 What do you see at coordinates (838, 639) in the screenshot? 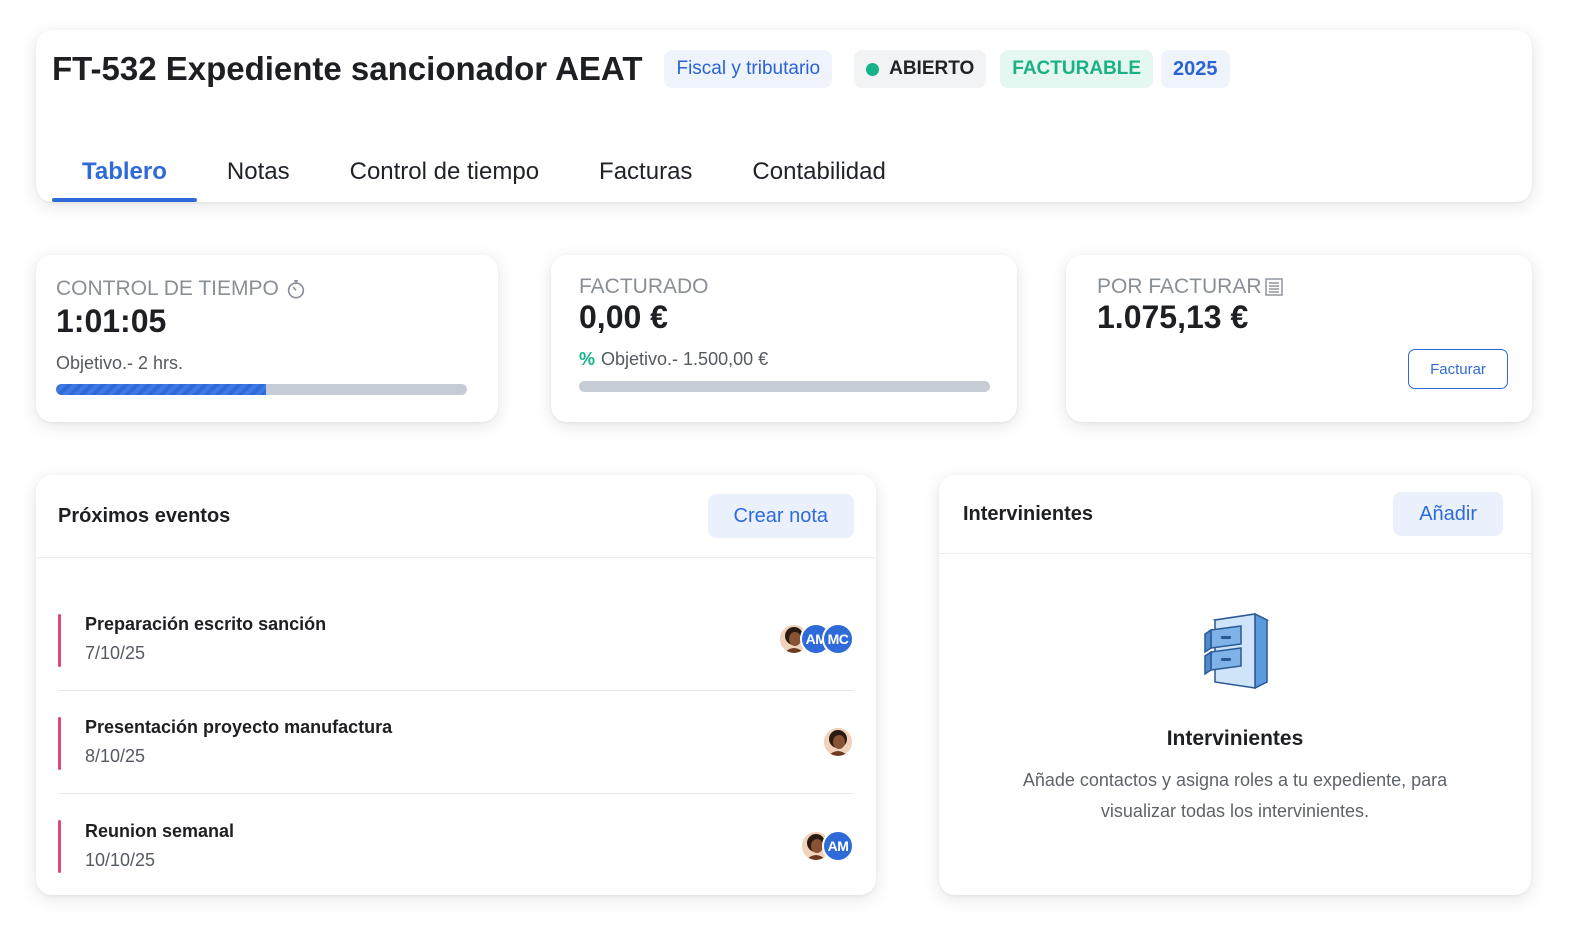
I see `avatar-initials: MC` at bounding box center [838, 639].